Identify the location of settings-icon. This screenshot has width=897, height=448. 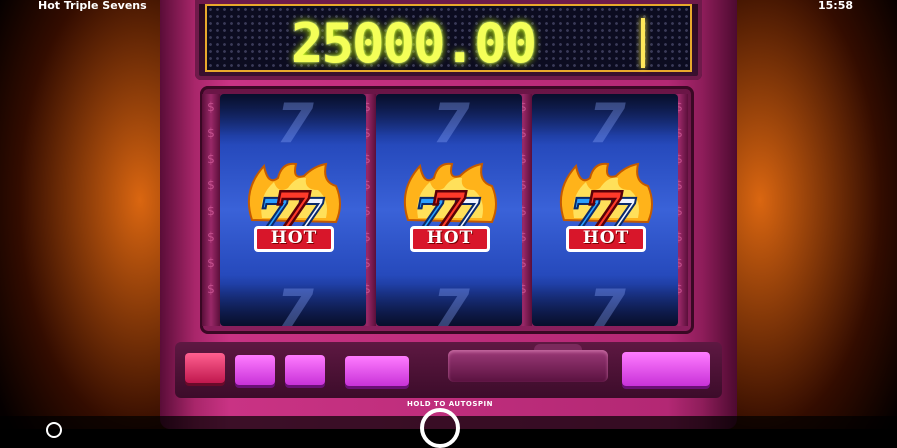
(54, 430).